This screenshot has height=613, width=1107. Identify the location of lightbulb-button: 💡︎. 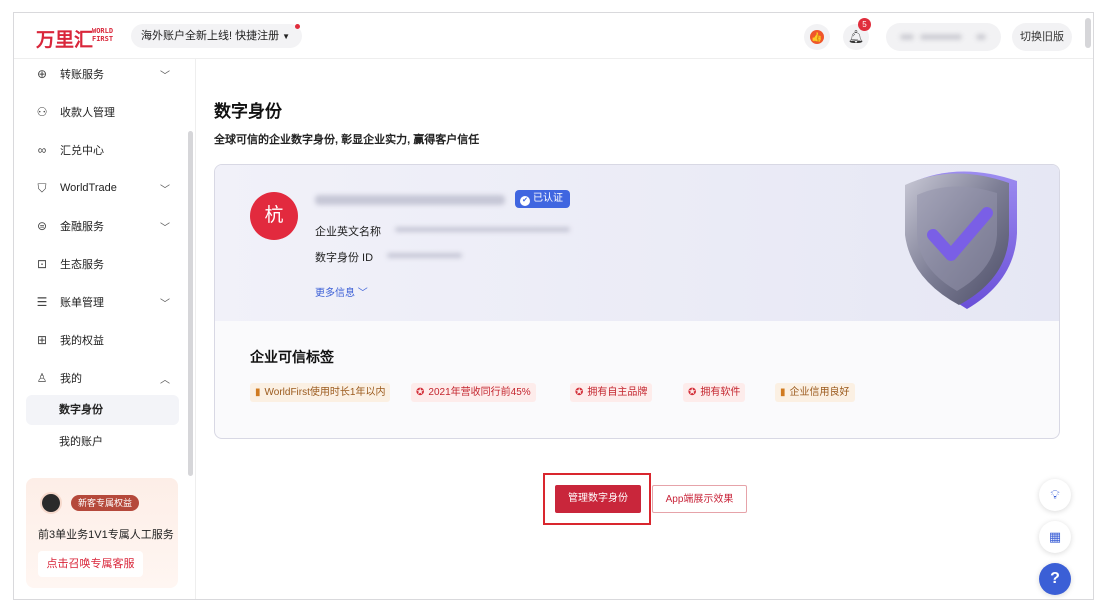
(1055, 495).